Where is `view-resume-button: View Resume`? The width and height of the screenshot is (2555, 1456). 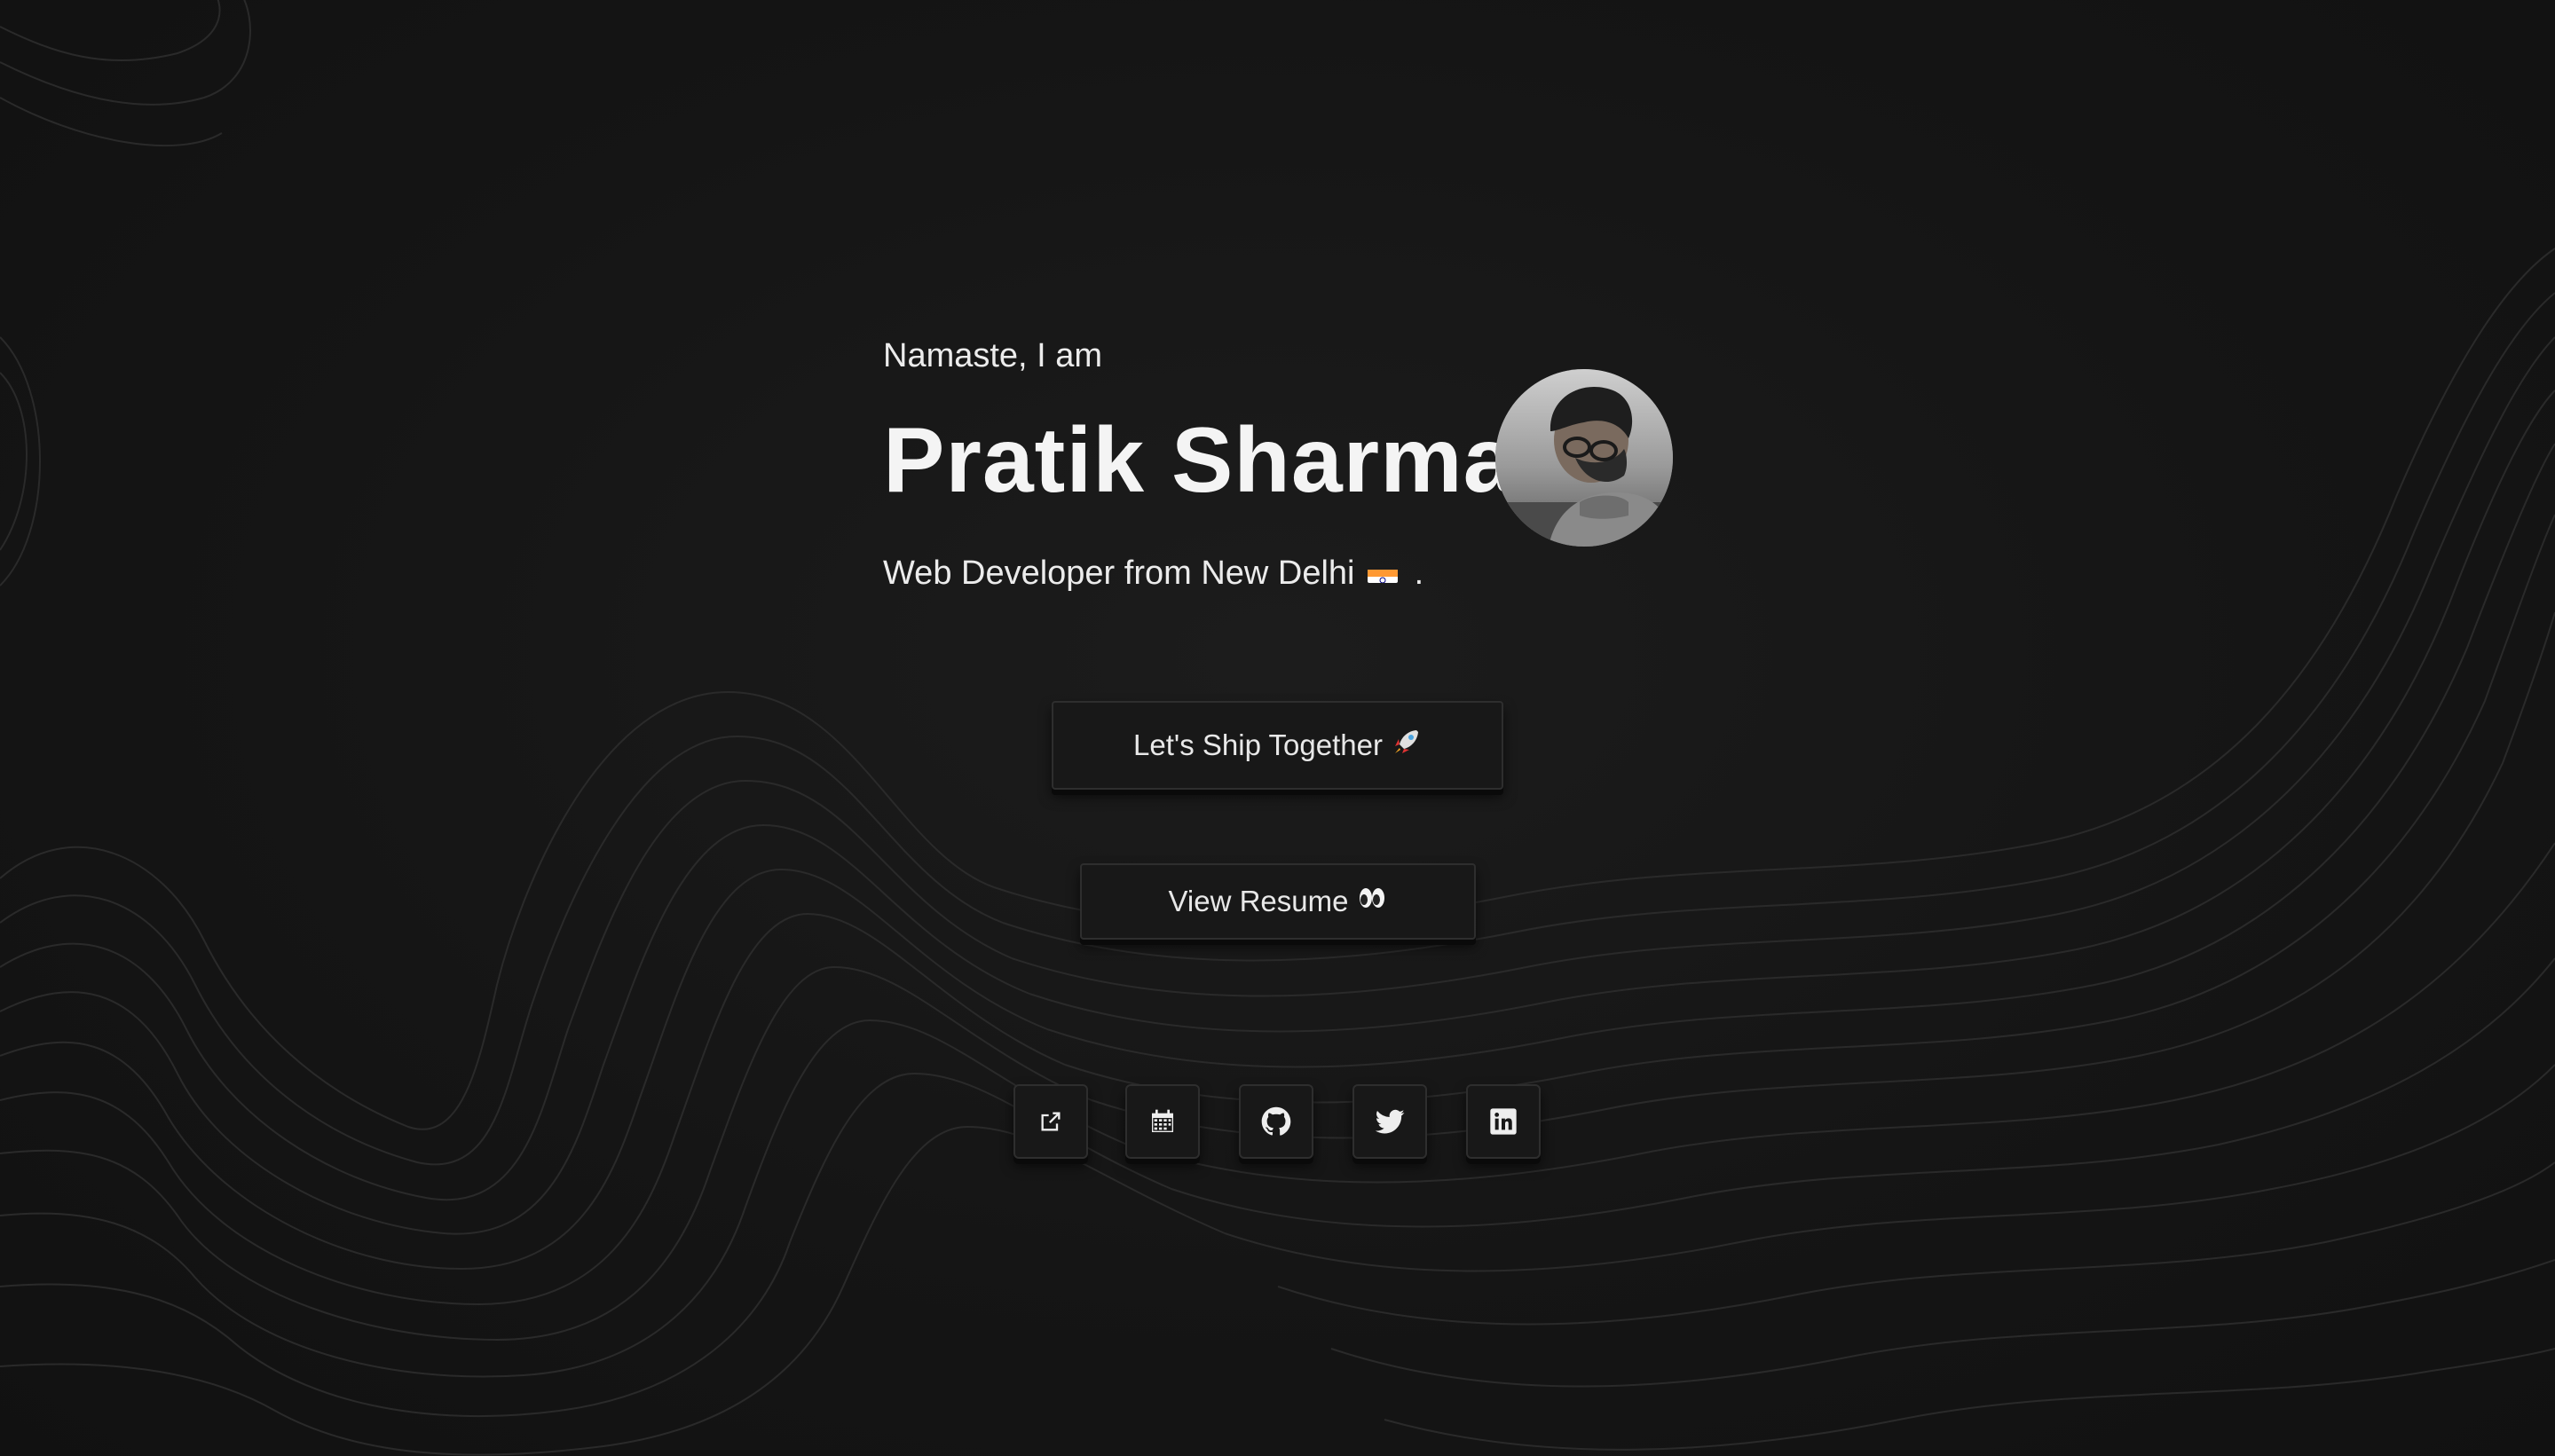
view-resume-button: View Resume is located at coordinates (1278, 901).